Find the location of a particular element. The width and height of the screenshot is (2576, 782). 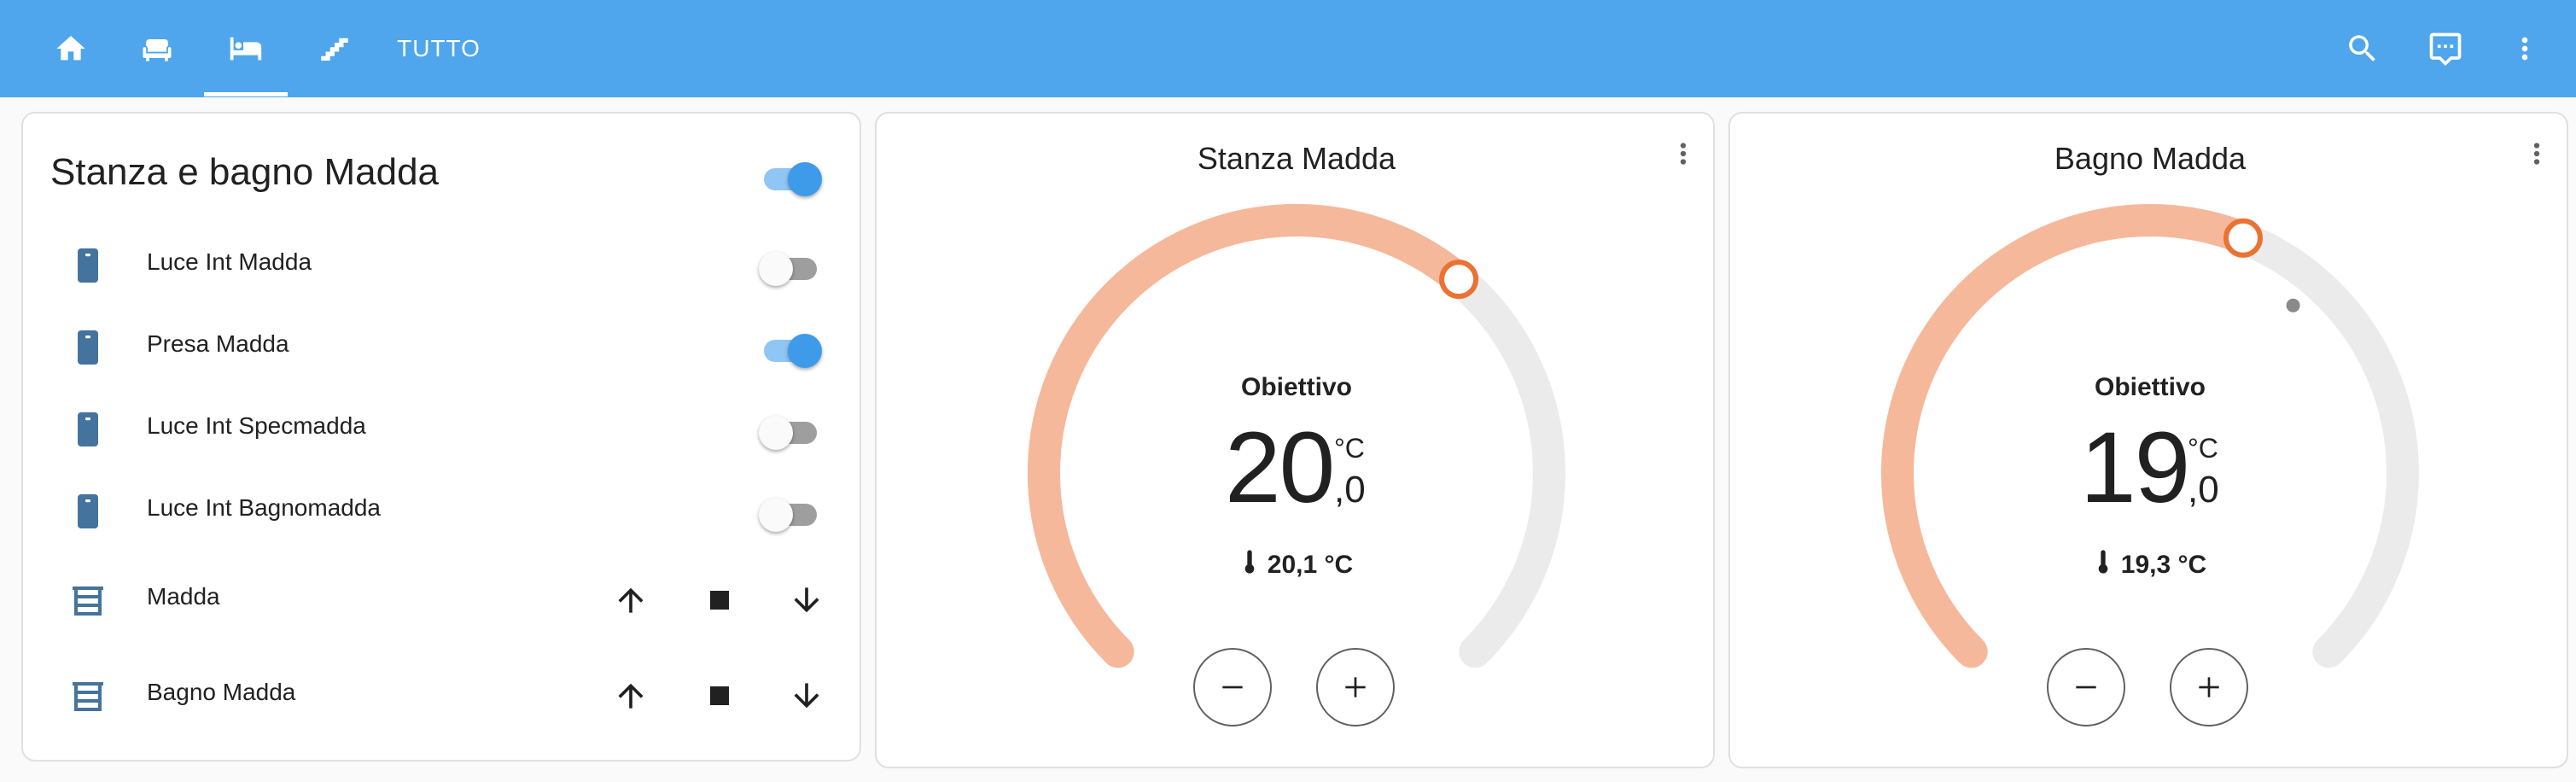

assist-button is located at coordinates (2445, 48).